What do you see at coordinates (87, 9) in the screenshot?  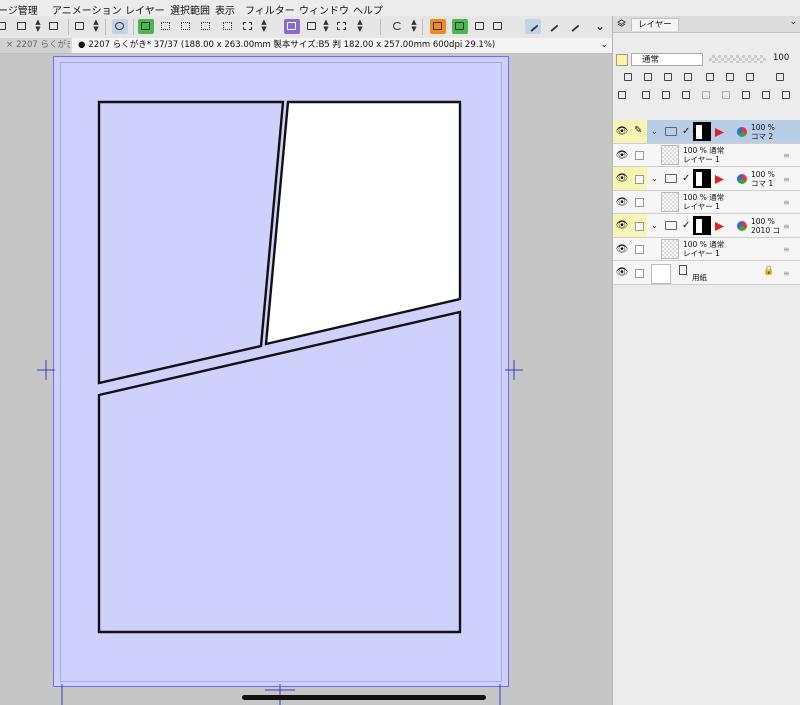 I see `menu-animation: アニメーション` at bounding box center [87, 9].